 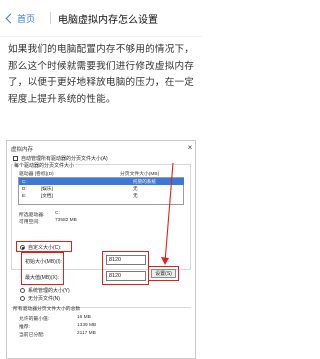 What do you see at coordinates (140, 174) in the screenshot?
I see `size-column-header: 分页文件大小(MB)` at bounding box center [140, 174].